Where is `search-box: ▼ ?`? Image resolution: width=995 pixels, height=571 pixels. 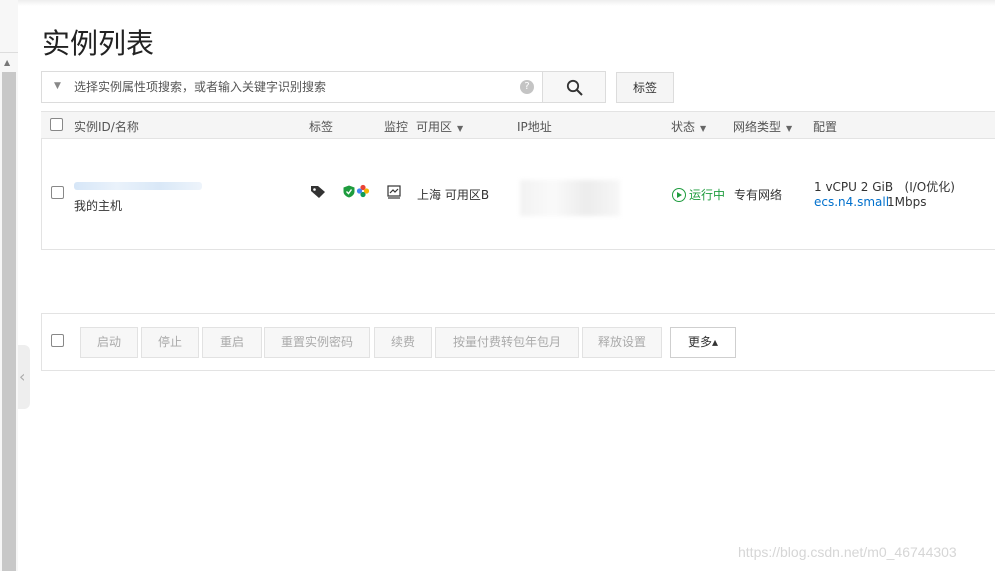
search-box: ▼ ? is located at coordinates (292, 87).